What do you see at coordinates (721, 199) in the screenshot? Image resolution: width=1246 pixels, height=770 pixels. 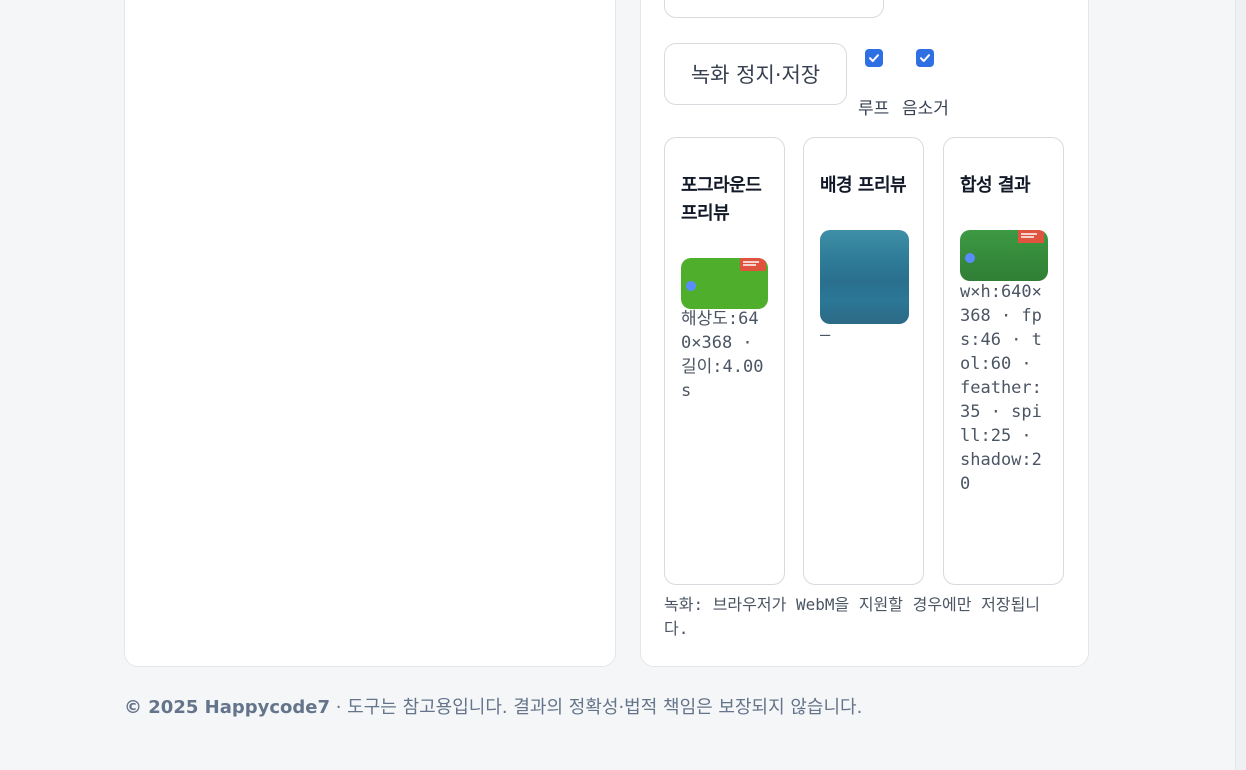 I see `foreground-preview-title: 포그라운드 프리뷰` at bounding box center [721, 199].